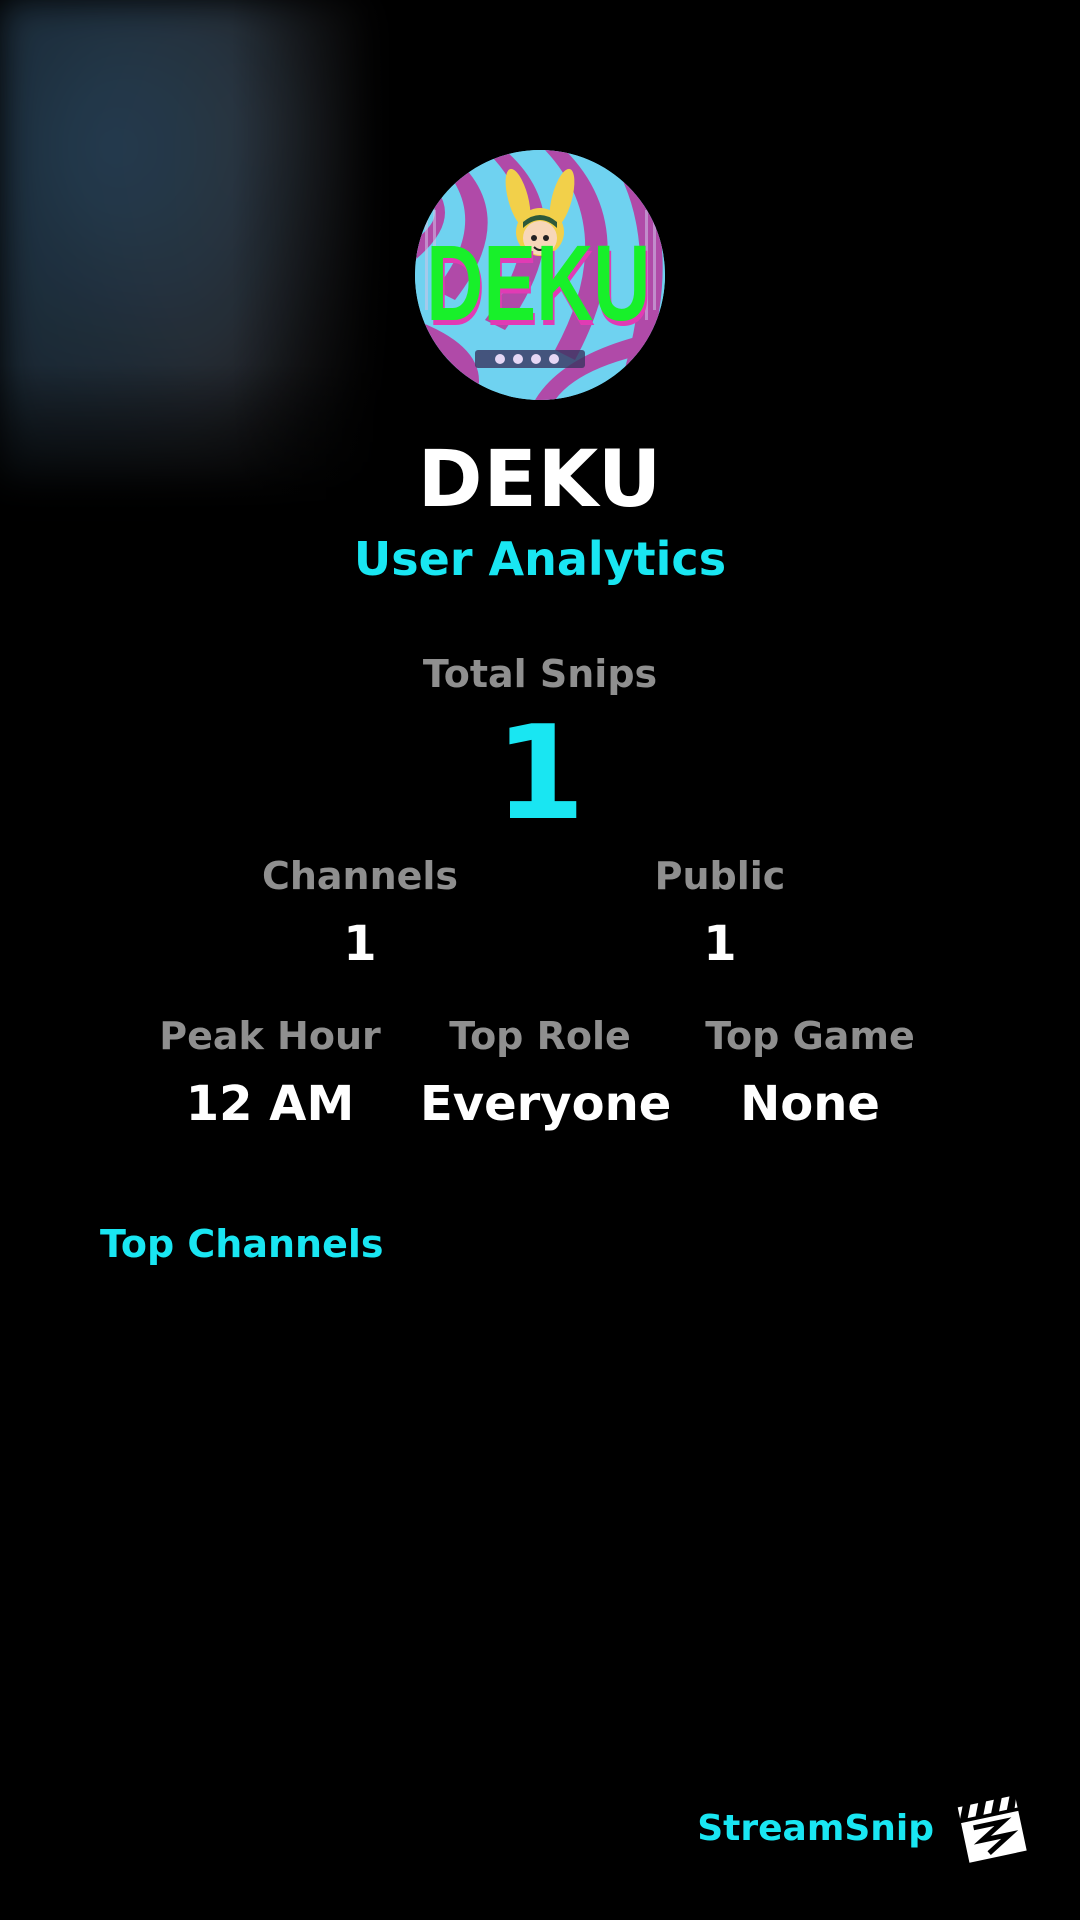 The width and height of the screenshot is (1080, 1920). Describe the element at coordinates (242, 1244) in the screenshot. I see `top-channels-heading: Top Channels` at that location.